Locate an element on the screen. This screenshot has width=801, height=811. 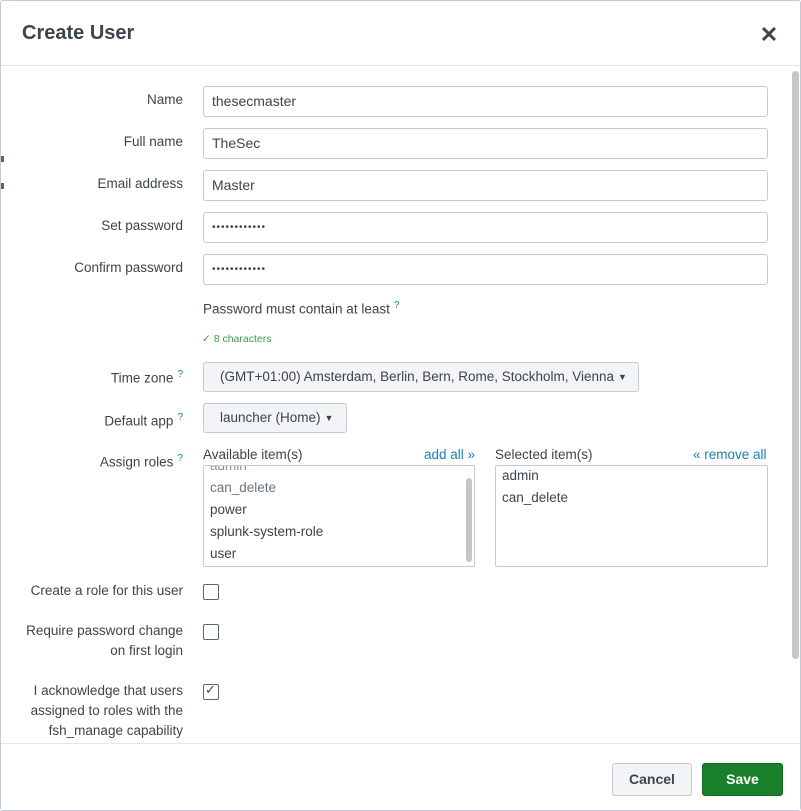
list-scrollbar is located at coordinates (469, 520).